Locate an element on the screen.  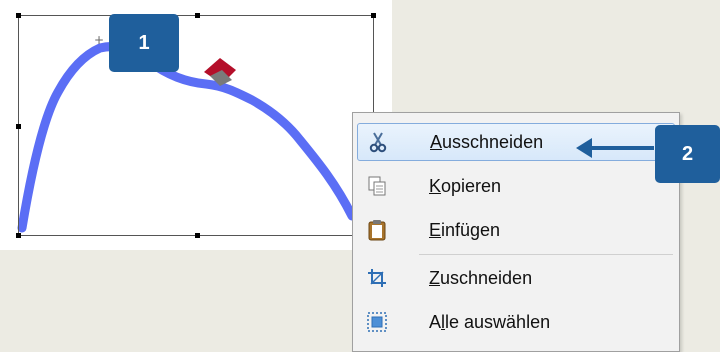
scissors-icon is located at coordinates (378, 142).